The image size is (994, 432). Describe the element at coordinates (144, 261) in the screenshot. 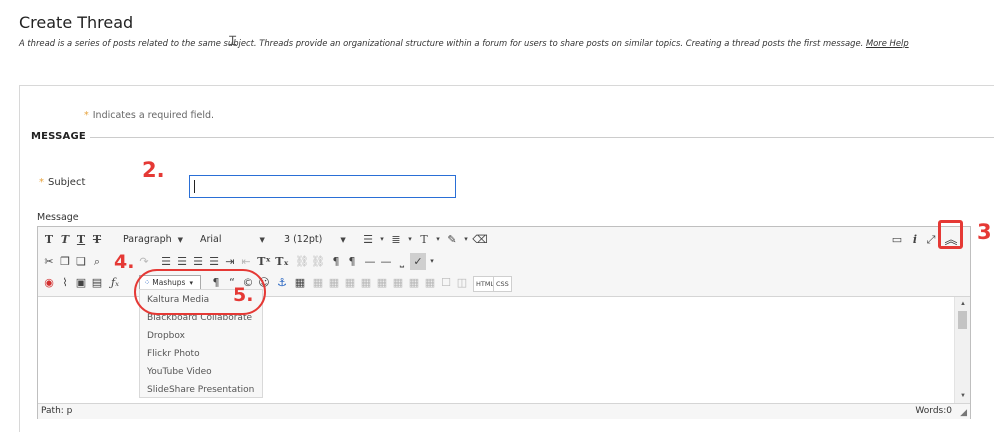

I see `redo-icon: ↷` at that location.